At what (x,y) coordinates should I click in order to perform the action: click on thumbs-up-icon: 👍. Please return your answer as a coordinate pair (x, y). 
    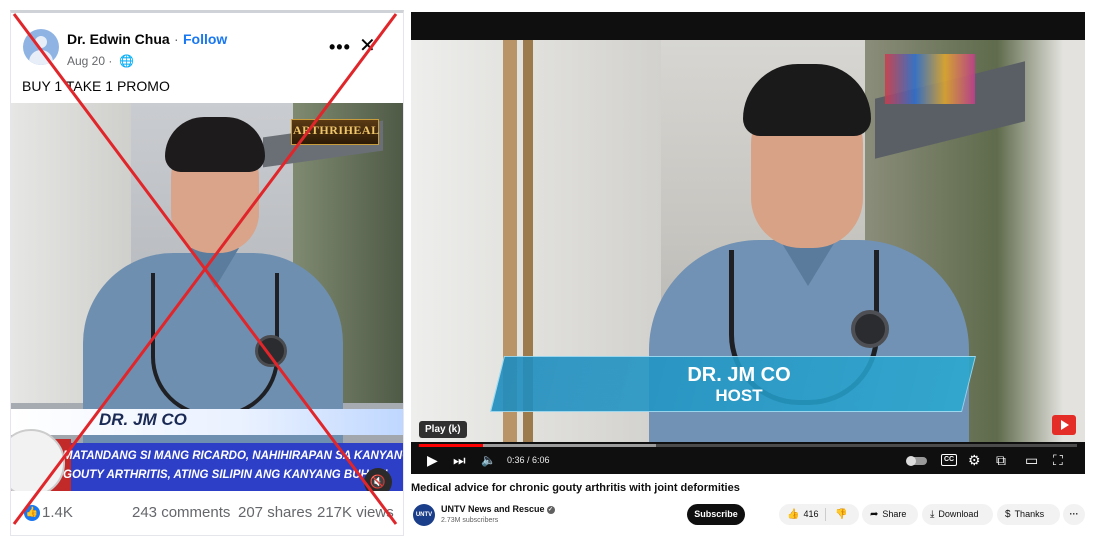
    Looking at the image, I should click on (793, 514).